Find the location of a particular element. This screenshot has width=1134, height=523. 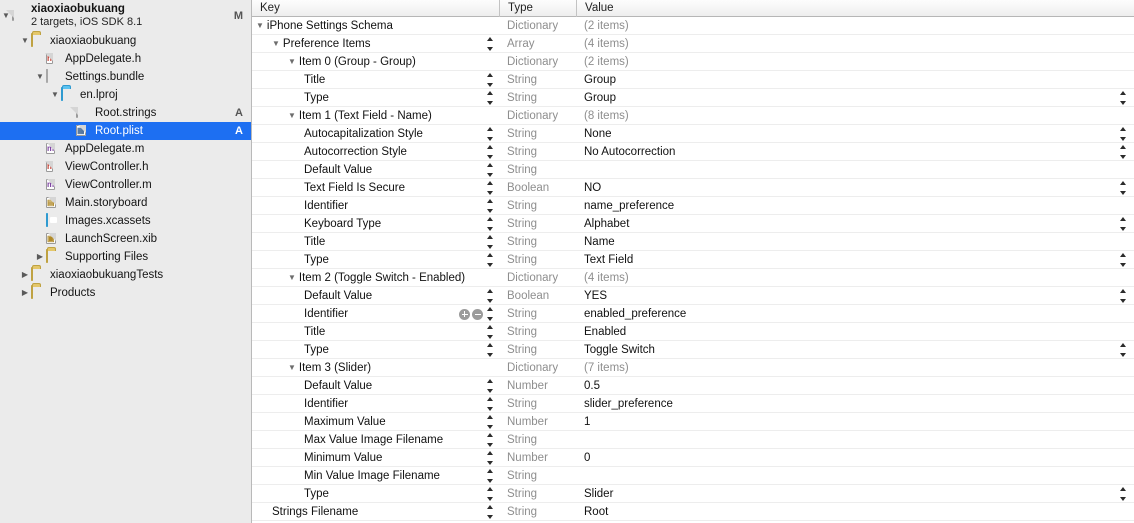

cell-value: (2 items) is located at coordinates (855, 26).